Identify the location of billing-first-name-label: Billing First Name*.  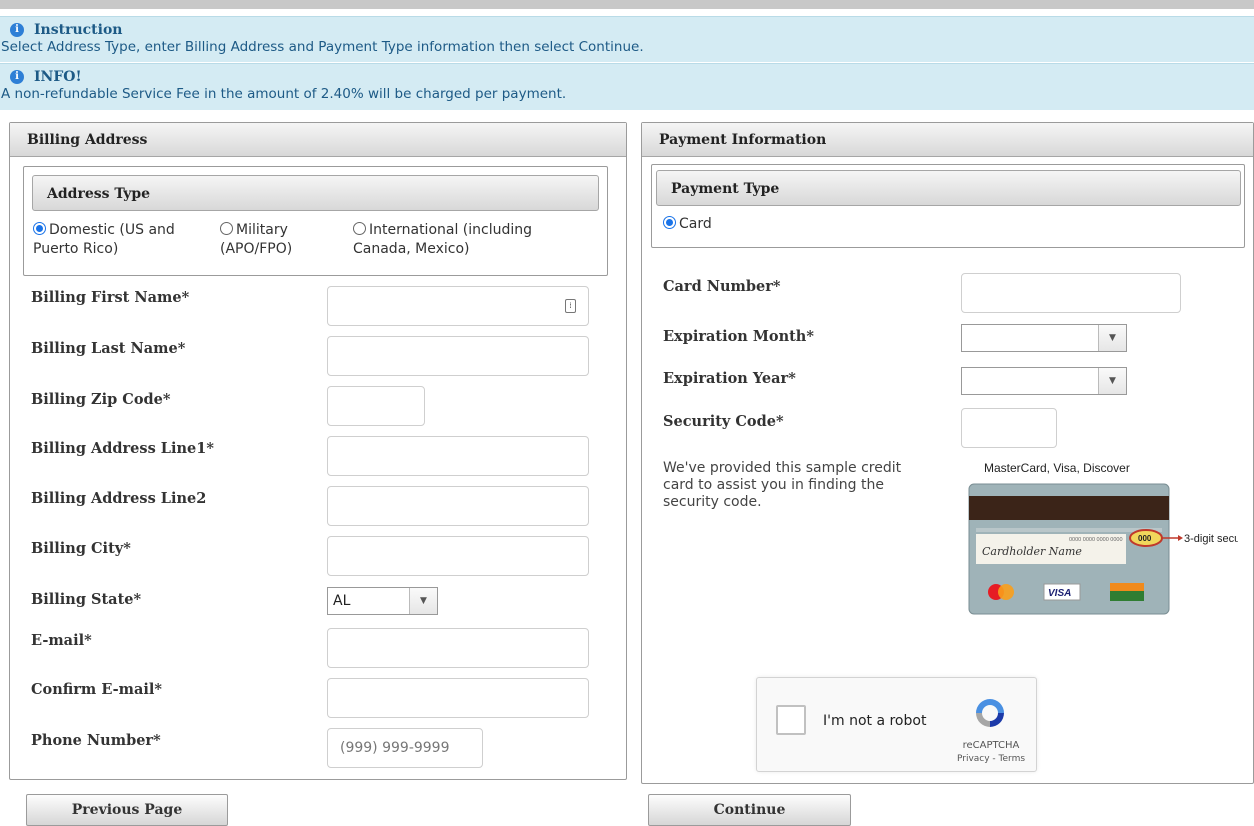
(110, 297).